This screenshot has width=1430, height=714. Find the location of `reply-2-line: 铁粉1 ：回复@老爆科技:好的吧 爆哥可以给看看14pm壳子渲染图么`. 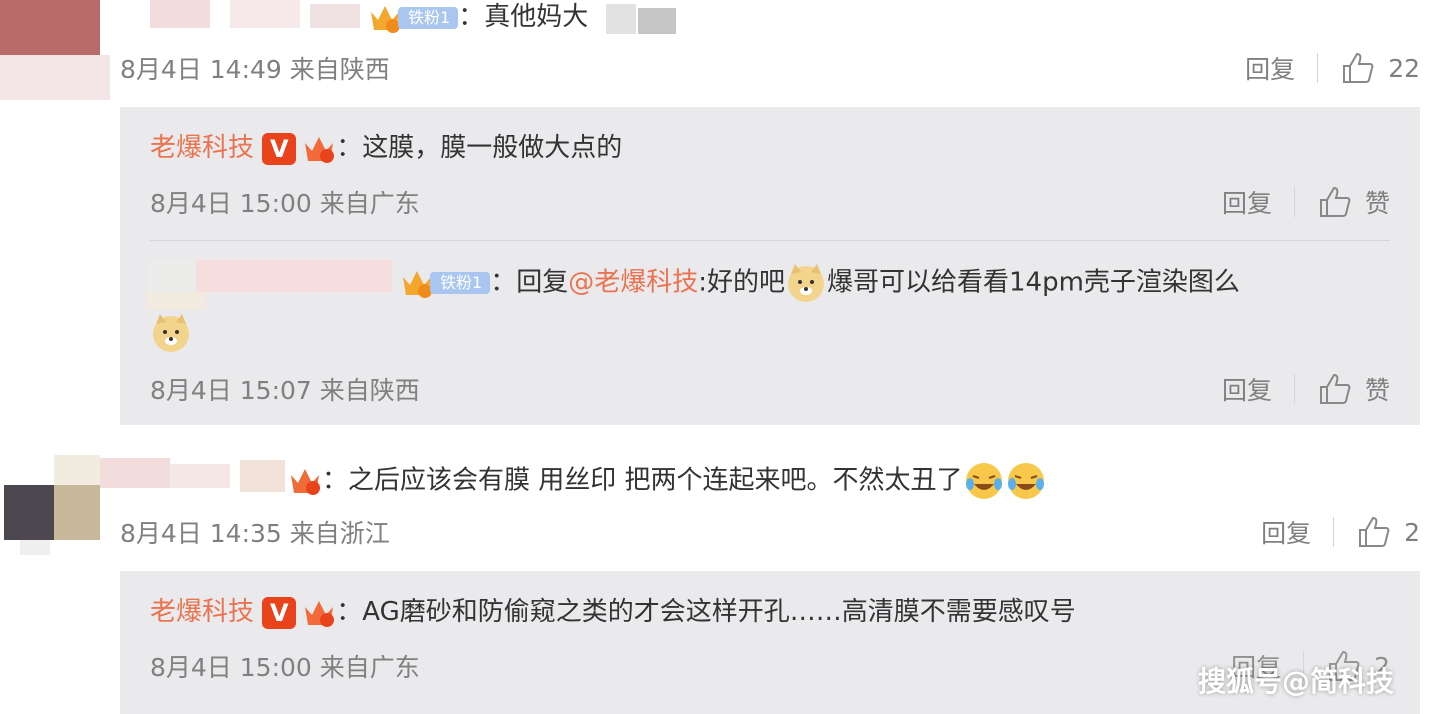

reply-2-line: 铁粉1 ：回复@老爆科技:好的吧 爆哥可以给看看14pm壳子渲染图么 is located at coordinates (820, 283).